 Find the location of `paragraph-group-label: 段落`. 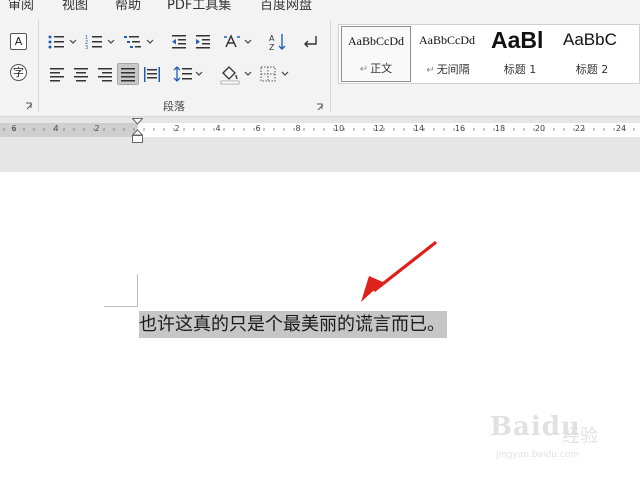

paragraph-group-label: 段落 is located at coordinates (174, 106).